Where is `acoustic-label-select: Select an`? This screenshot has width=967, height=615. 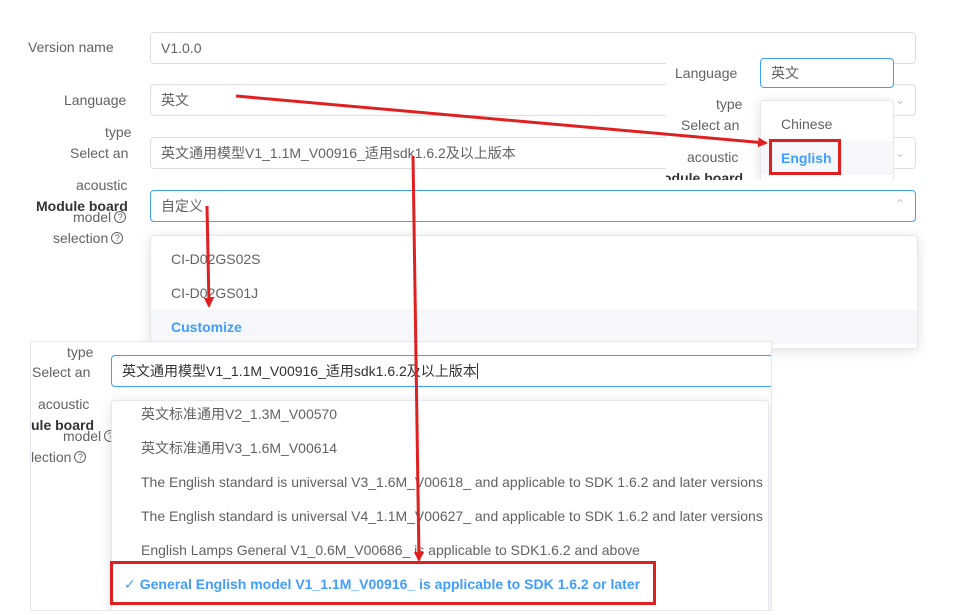 acoustic-label-select: Select an is located at coordinates (99, 153).